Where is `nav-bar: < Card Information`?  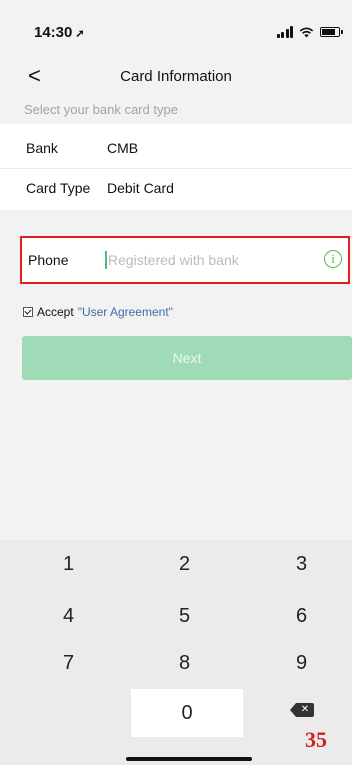 nav-bar: < Card Information is located at coordinates (176, 77).